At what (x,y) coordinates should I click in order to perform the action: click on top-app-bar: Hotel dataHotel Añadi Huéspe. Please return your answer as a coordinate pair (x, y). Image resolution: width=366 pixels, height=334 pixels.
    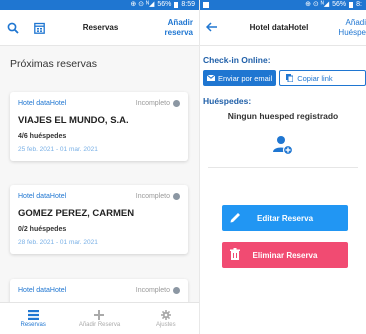
    Looking at the image, I should click on (283, 28).